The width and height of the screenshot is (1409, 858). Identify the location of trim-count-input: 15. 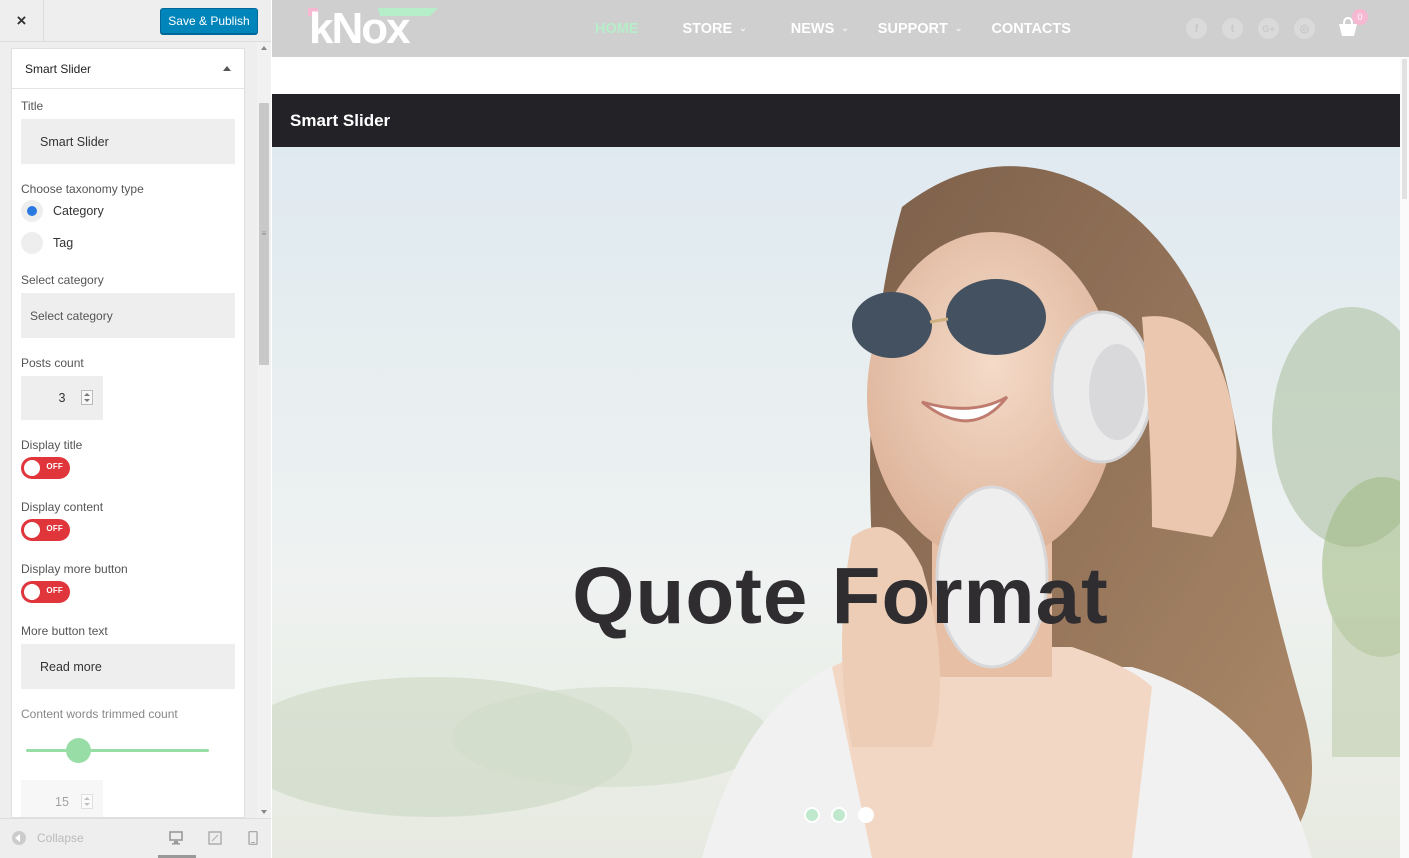
(62, 798).